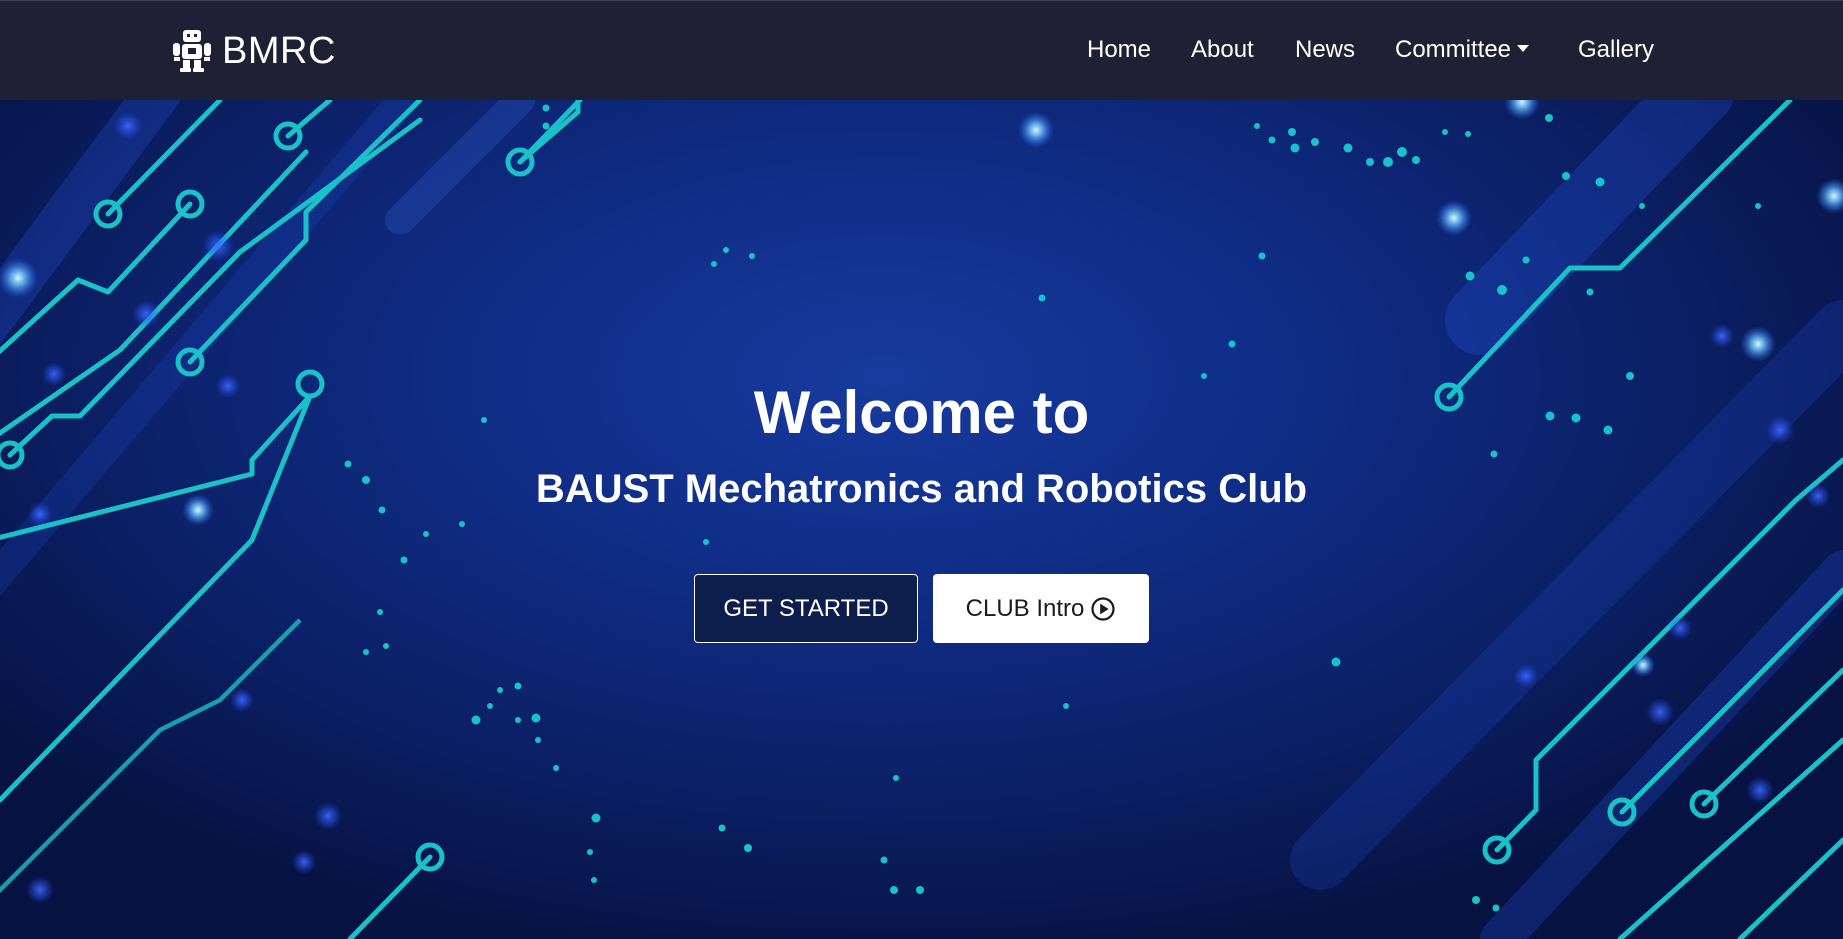 Image resolution: width=1843 pixels, height=939 pixels. What do you see at coordinates (1616, 50) in the screenshot?
I see `nav-gallery: Gallery` at bounding box center [1616, 50].